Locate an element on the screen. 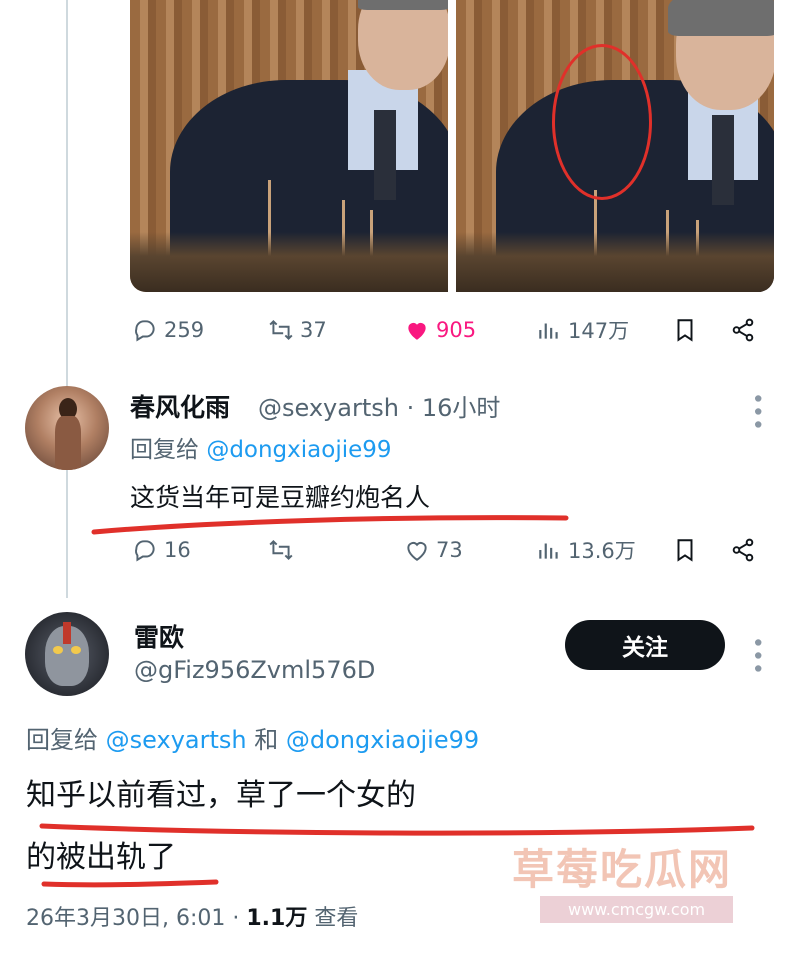 The height and width of the screenshot is (973, 800). annotation-circle is located at coordinates (602, 122).